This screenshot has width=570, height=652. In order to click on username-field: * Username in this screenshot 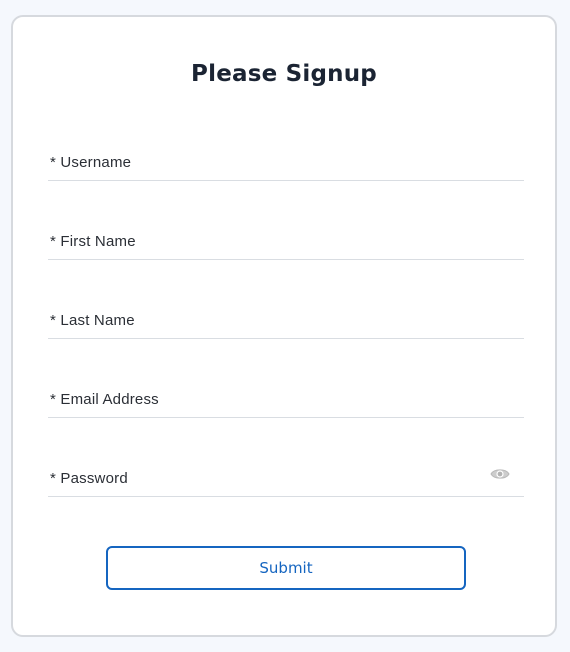, I will do `click(286, 163)`.